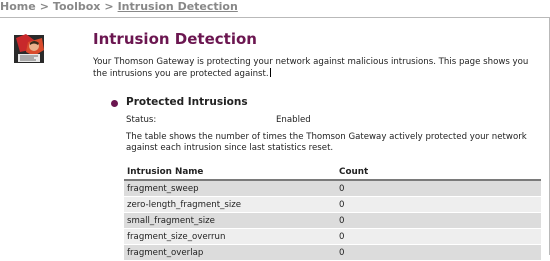  What do you see at coordinates (275, 8) in the screenshot?
I see `breadcrumb: Home > Toolbox > Intrusion Detection` at bounding box center [275, 8].